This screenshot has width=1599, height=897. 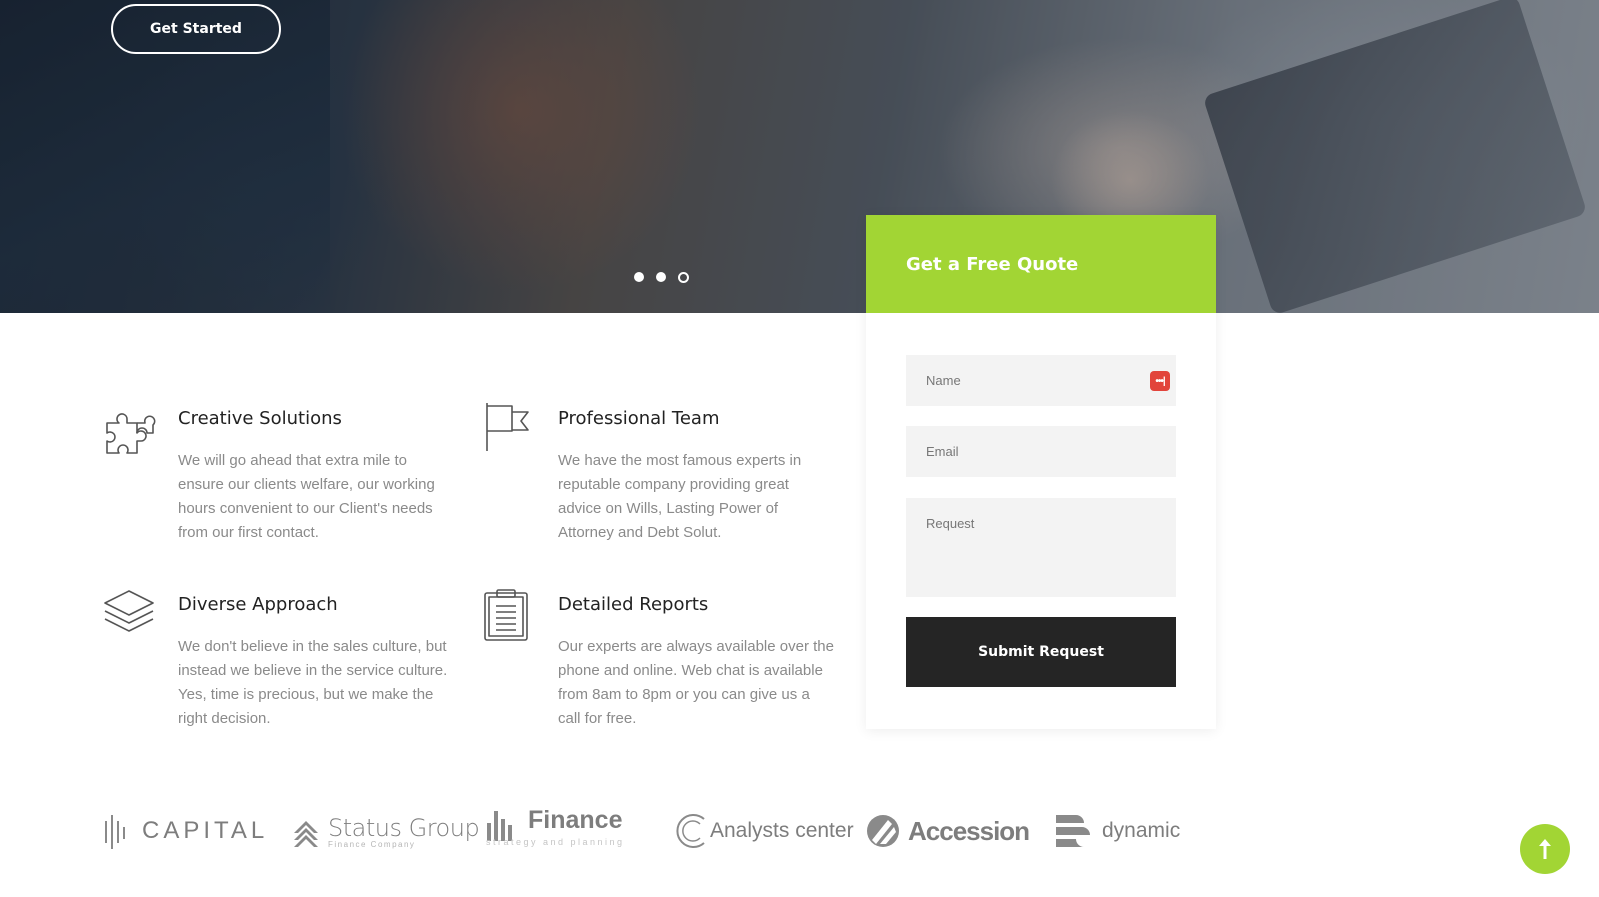 I want to click on analysts-logo-icon, so click(x=690, y=831).